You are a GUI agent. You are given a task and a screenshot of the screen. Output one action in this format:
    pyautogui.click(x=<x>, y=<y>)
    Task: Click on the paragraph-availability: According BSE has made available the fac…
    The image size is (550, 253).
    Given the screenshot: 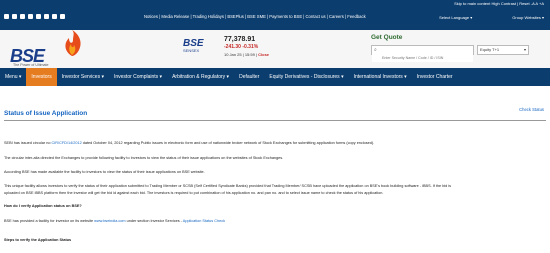 What is the action you would take?
    pyautogui.click(x=104, y=172)
    